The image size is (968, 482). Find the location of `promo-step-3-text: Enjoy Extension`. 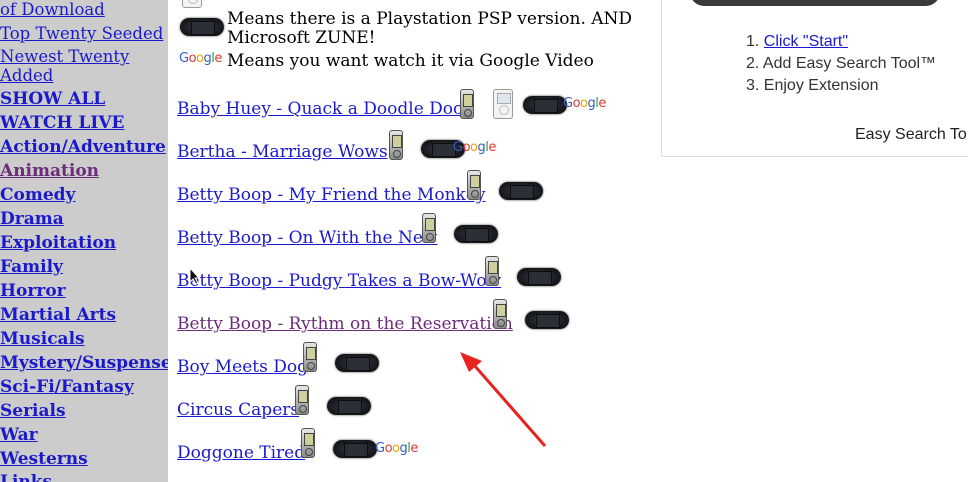

promo-step-3-text: Enjoy Extension is located at coordinates (821, 85).